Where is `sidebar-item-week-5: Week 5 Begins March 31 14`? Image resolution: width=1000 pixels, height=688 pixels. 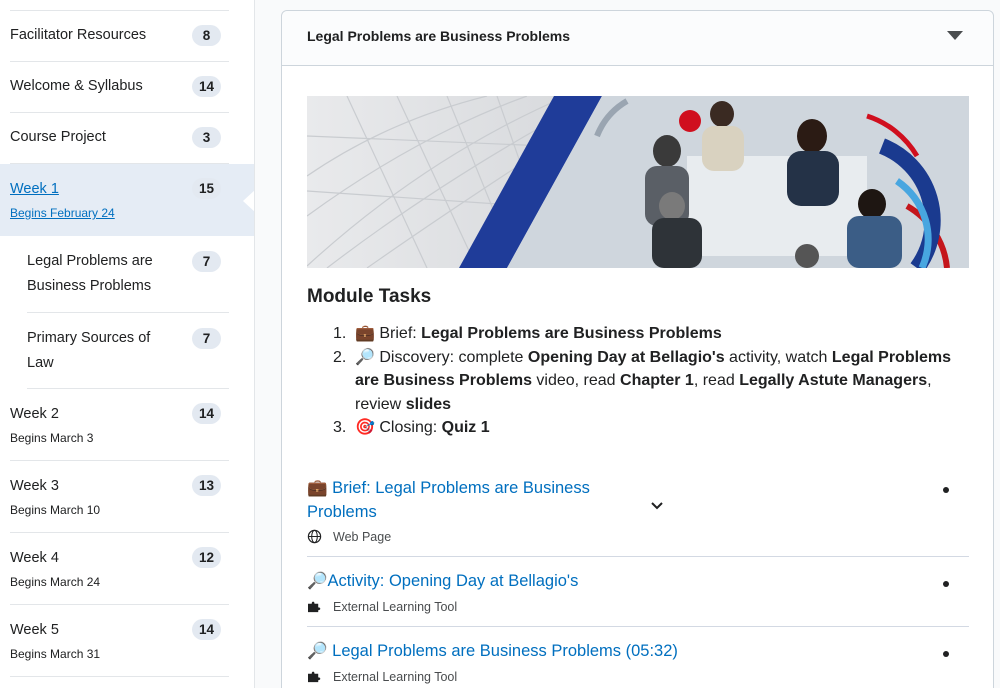 sidebar-item-week-5: Week 5 Begins March 31 14 is located at coordinates (119, 641).